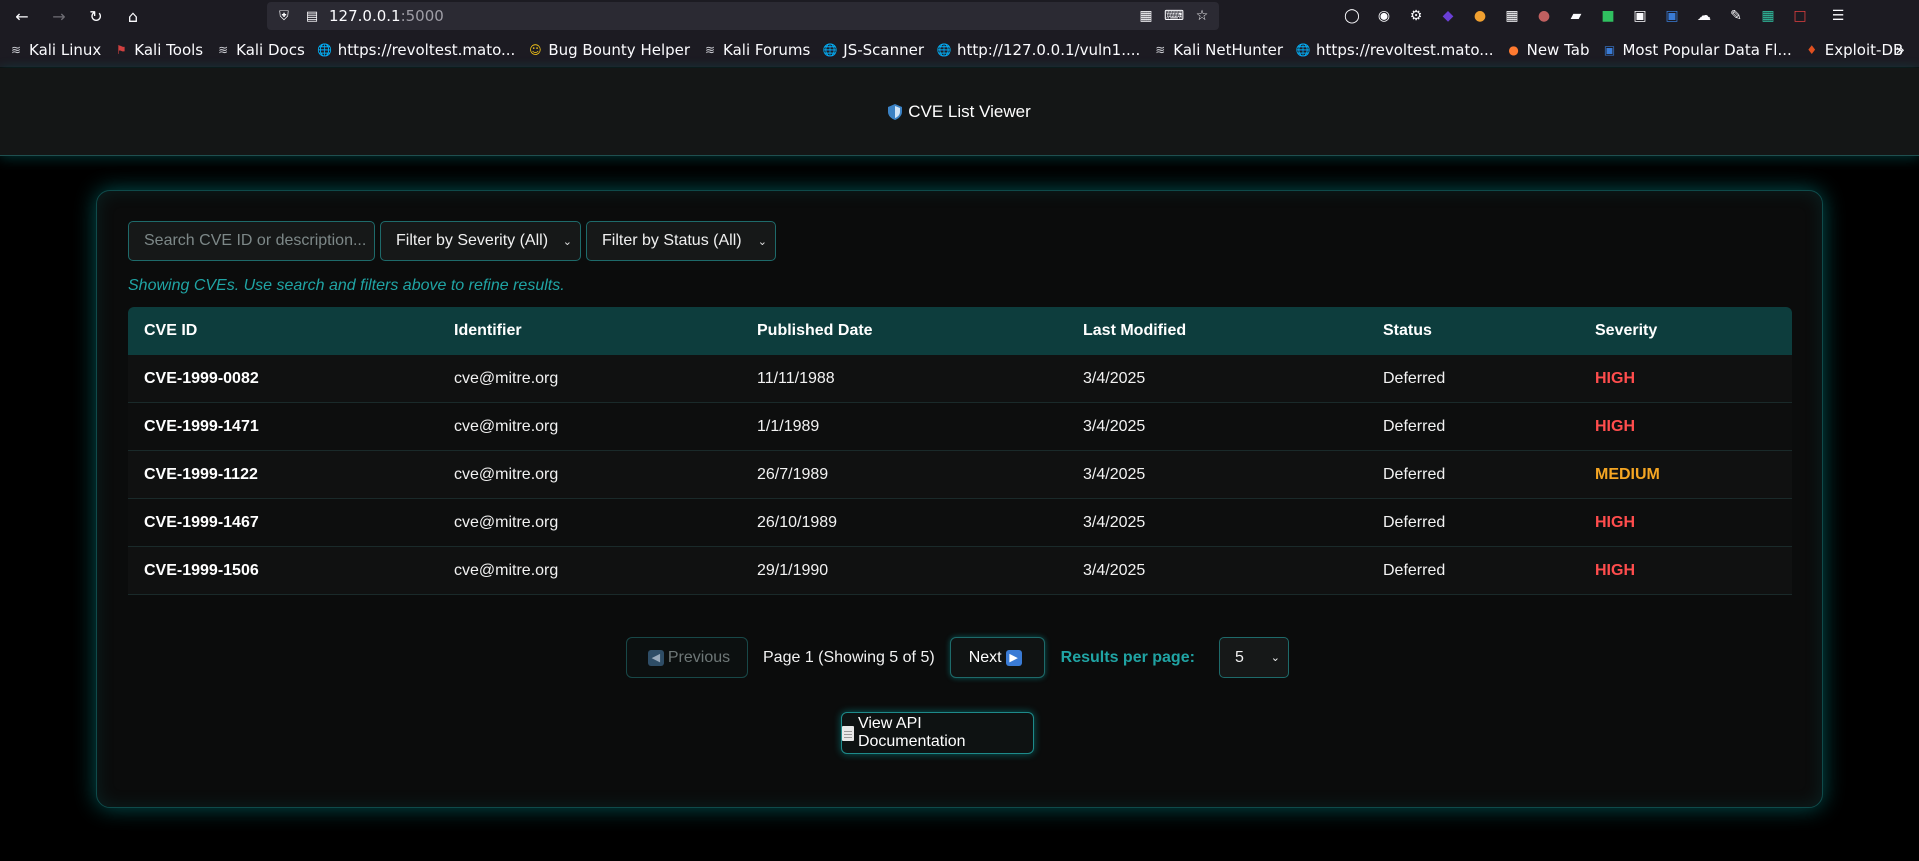 This screenshot has width=1919, height=861. What do you see at coordinates (1217, 331) in the screenshot?
I see `column-header: Last Modified` at bounding box center [1217, 331].